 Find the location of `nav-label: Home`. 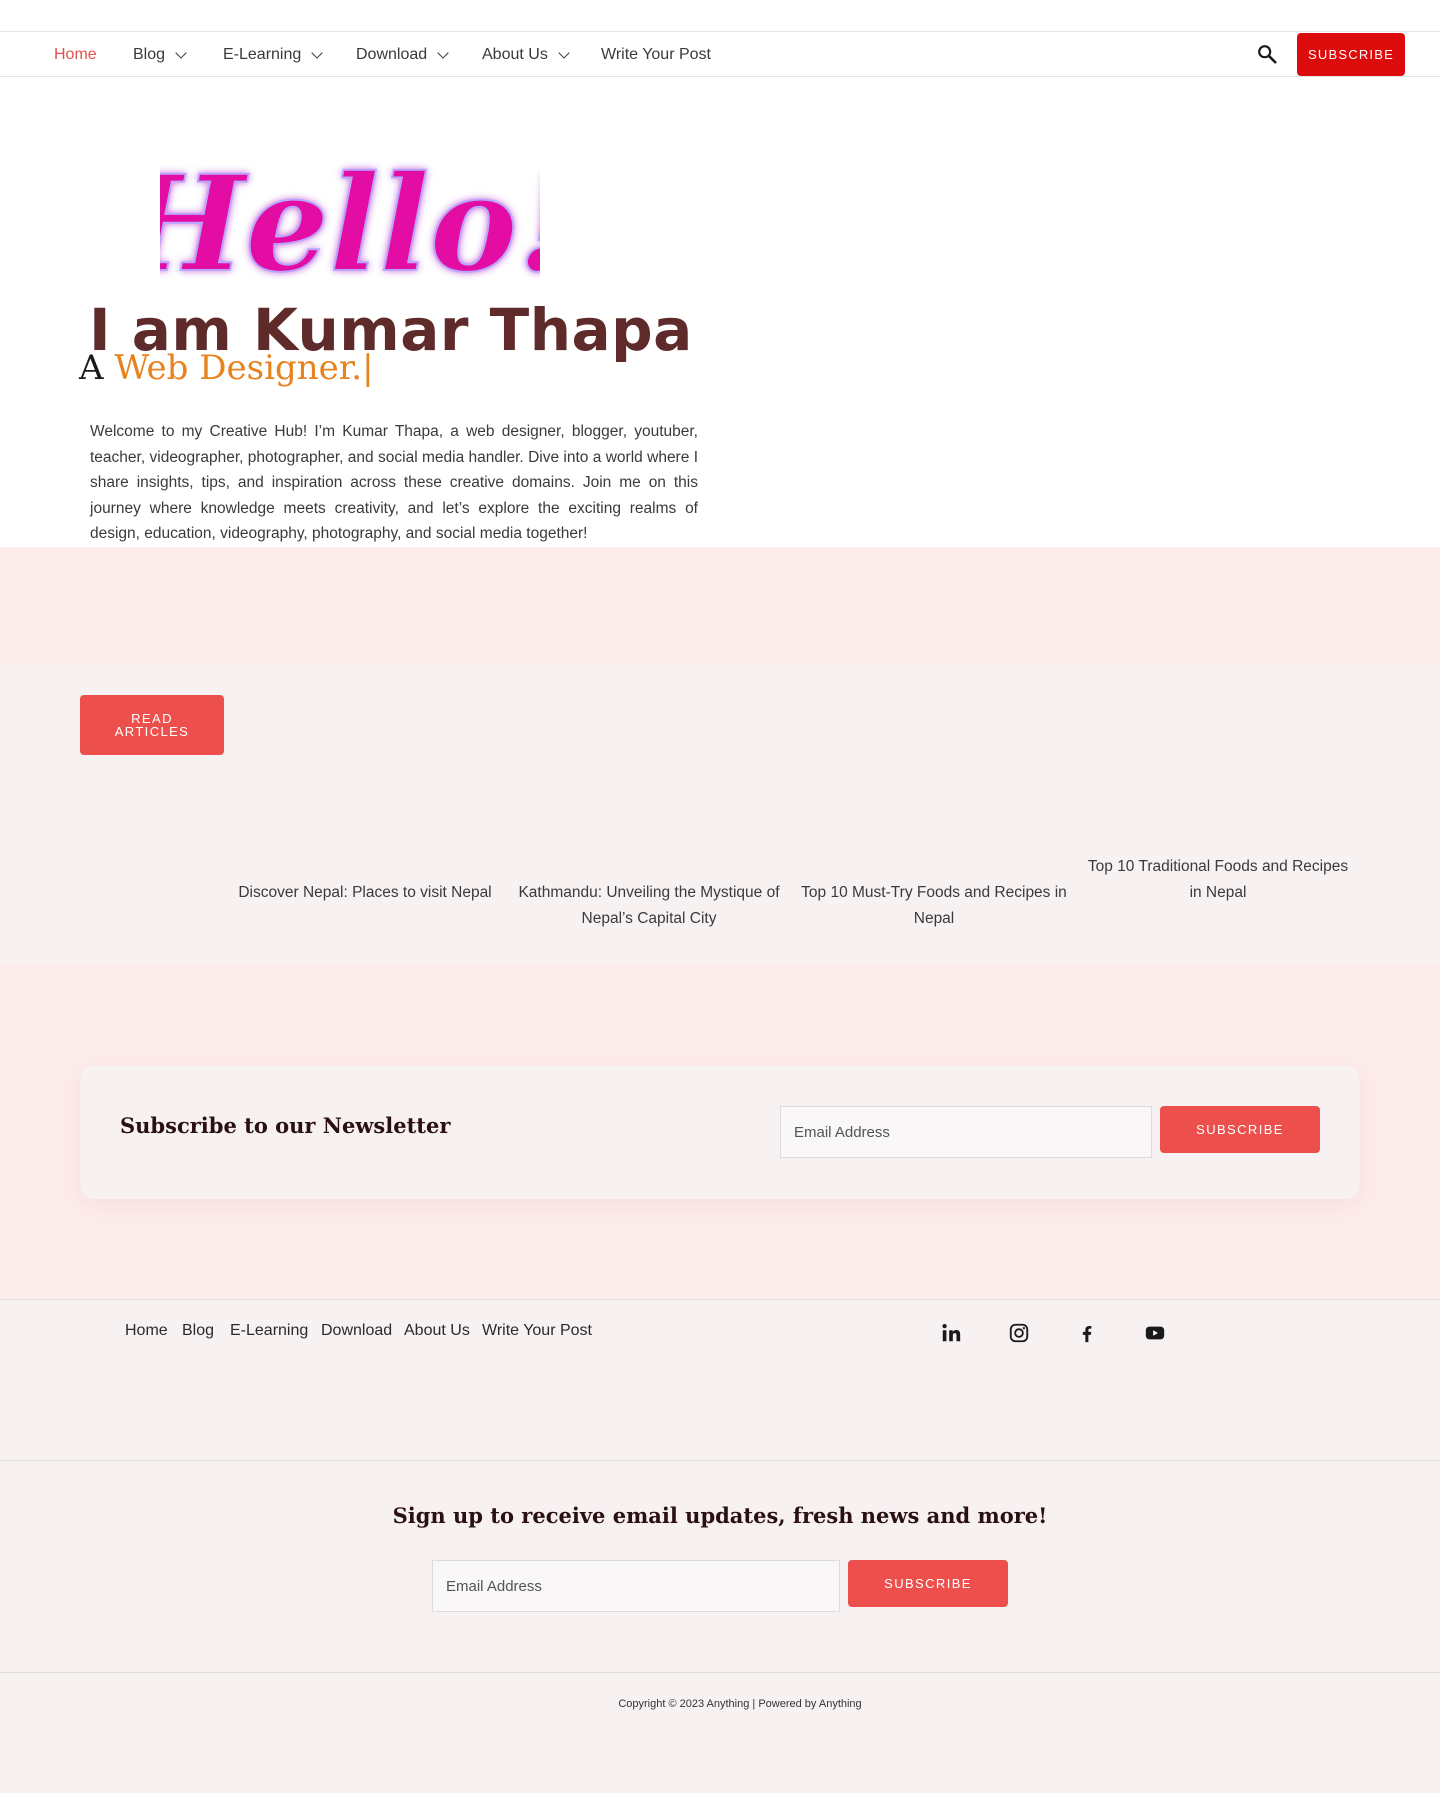

nav-label: Home is located at coordinates (75, 54).